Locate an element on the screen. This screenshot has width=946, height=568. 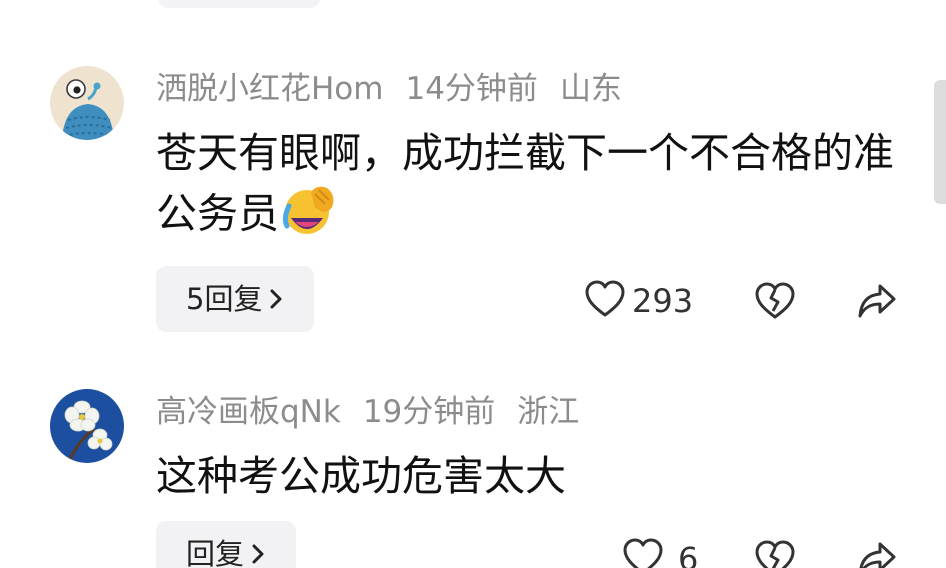
comment-text-block: 这种考公成功危害太大 is located at coordinates (526, 476).